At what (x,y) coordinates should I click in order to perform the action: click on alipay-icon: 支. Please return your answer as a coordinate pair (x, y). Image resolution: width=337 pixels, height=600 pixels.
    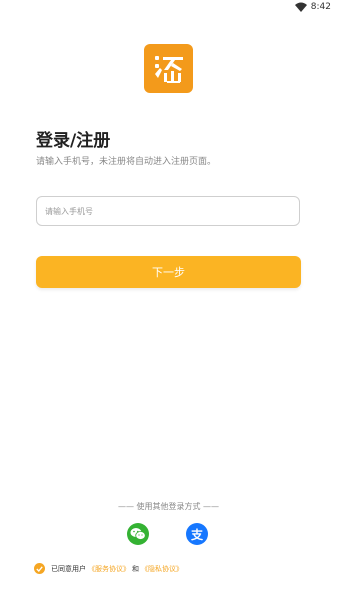
    Looking at the image, I should click on (196, 534).